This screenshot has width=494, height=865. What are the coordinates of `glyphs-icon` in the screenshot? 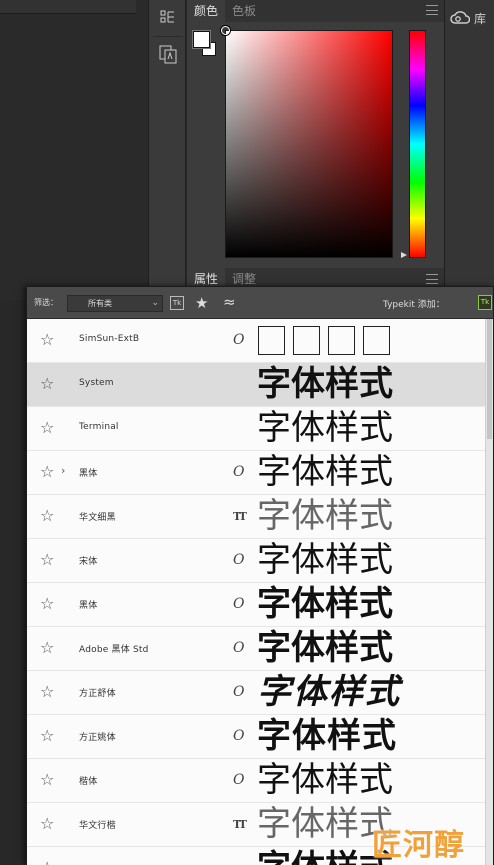 It's located at (168, 54).